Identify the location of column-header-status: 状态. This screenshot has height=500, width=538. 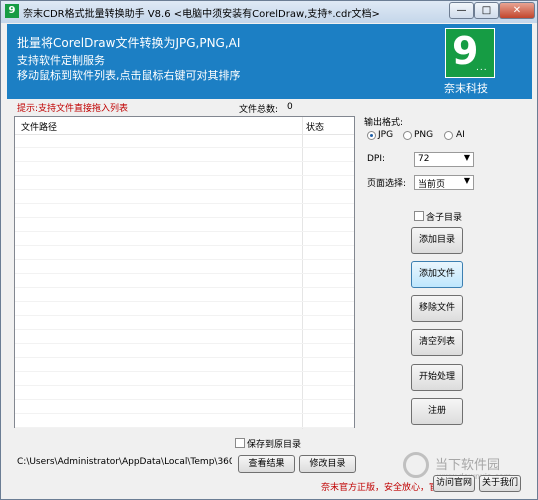
(315, 126).